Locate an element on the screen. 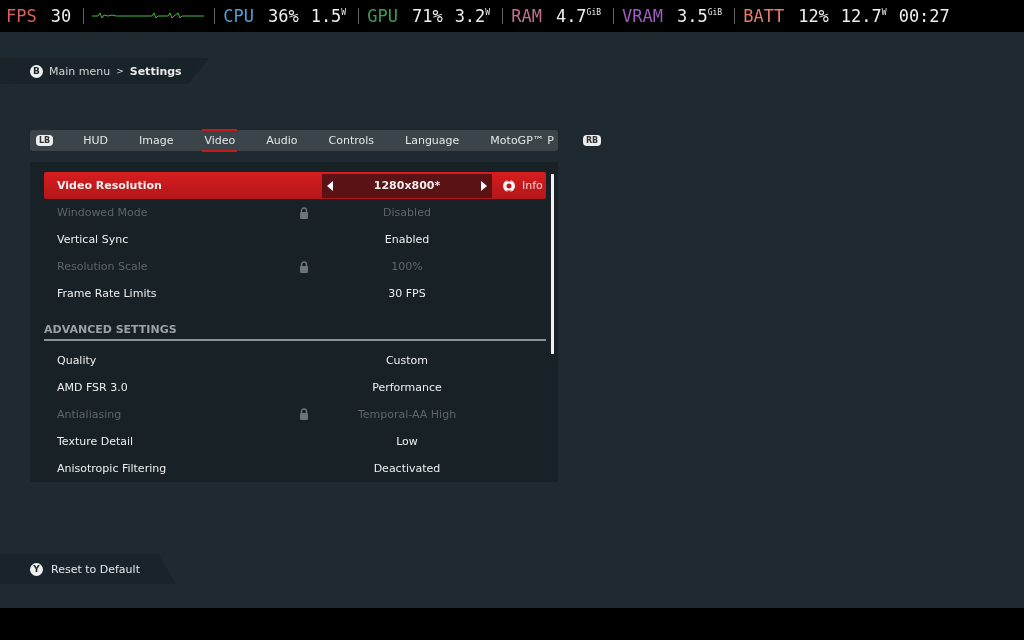 This screenshot has width=1024, height=640. setting-row: Vertical Sync Enabled is located at coordinates (295, 240).